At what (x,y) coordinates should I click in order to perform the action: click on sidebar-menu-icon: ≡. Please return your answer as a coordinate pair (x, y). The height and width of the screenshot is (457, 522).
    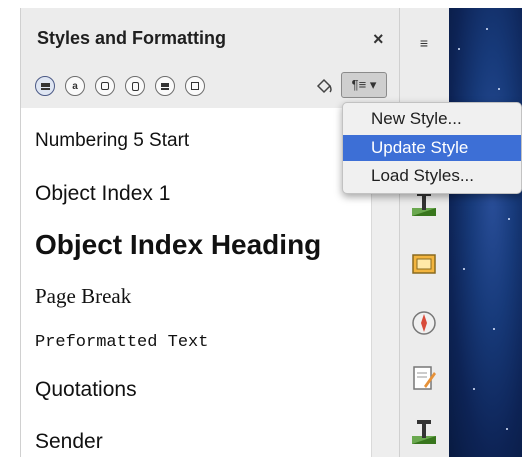
    Looking at the image, I should click on (424, 43).